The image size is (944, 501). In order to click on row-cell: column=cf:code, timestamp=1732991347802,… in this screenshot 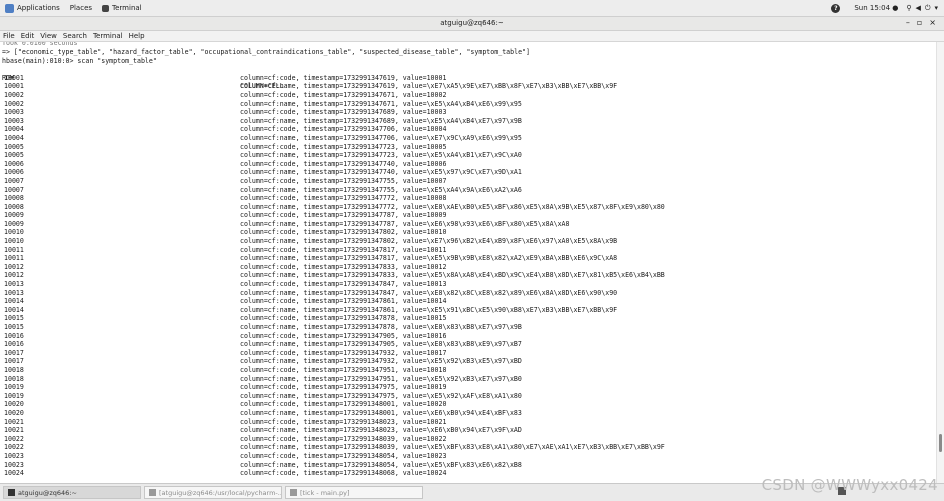, I will do `click(343, 232)`.